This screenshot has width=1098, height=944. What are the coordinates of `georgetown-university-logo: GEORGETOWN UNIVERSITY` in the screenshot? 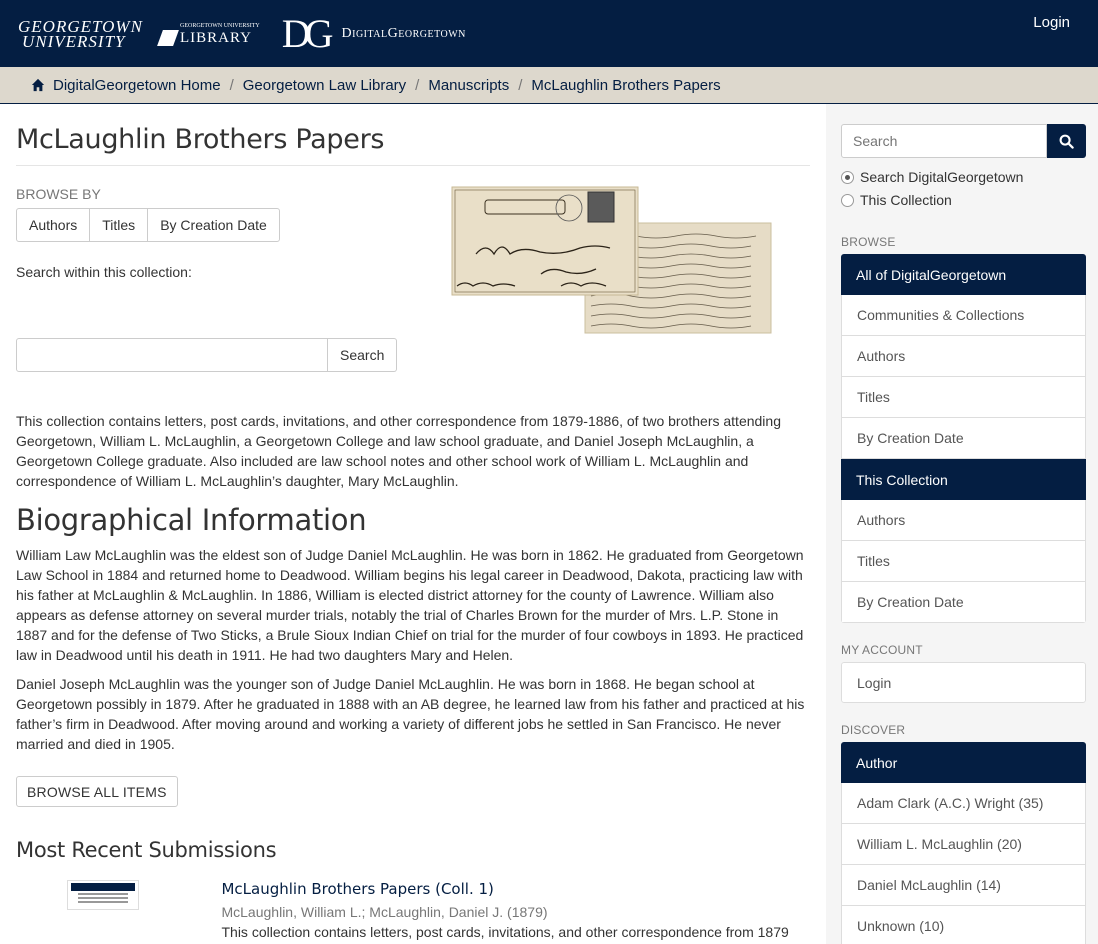 It's located at (80, 34).